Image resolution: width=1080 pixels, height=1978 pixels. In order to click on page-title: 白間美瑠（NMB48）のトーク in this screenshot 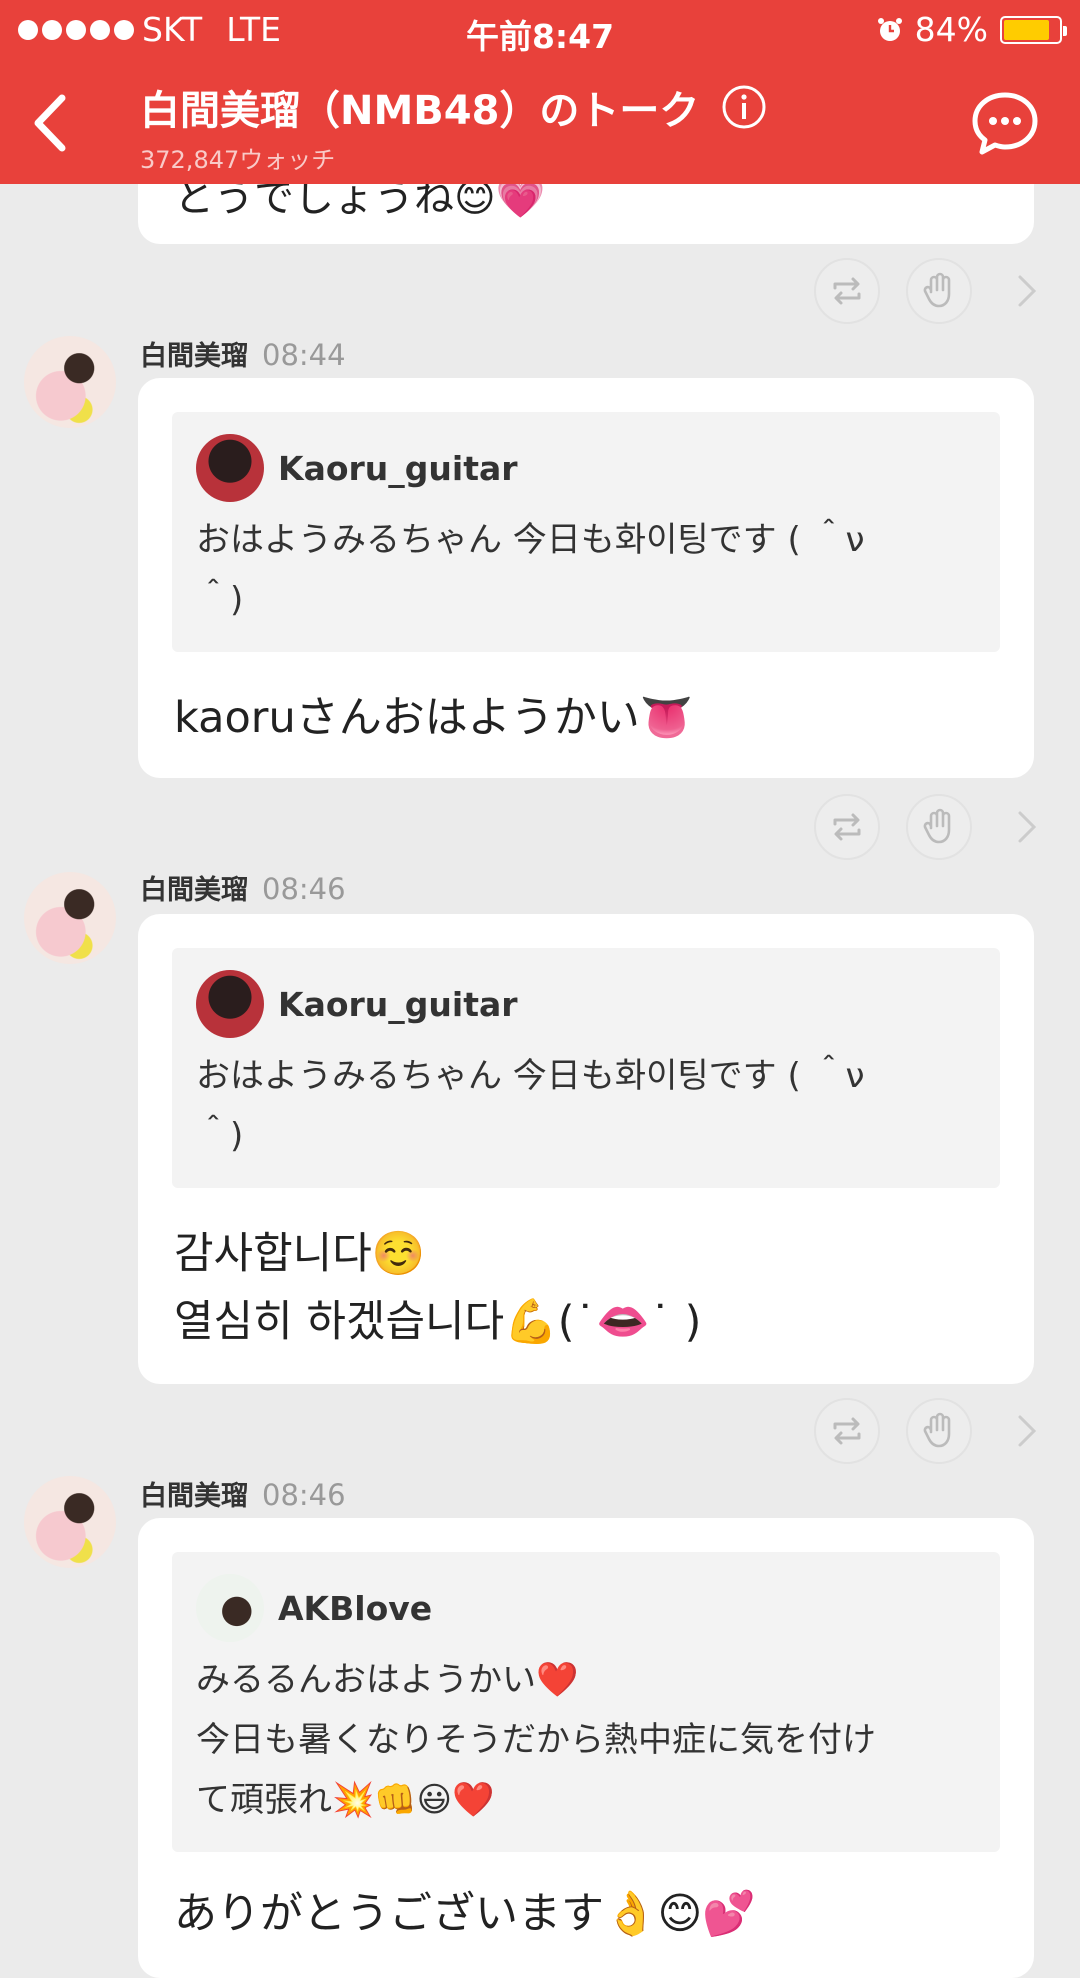, I will do `click(453, 107)`.